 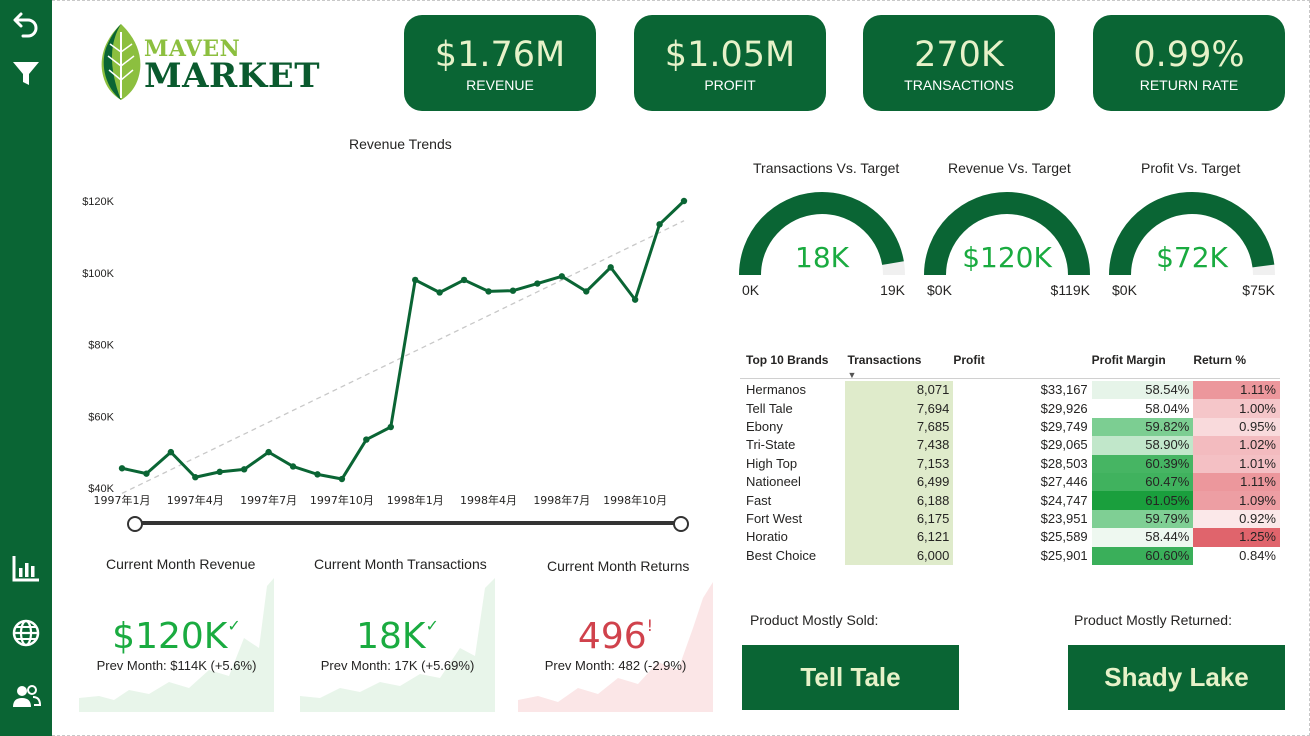 I want to click on profit-cell: $23,951, so click(x=1064, y=518).